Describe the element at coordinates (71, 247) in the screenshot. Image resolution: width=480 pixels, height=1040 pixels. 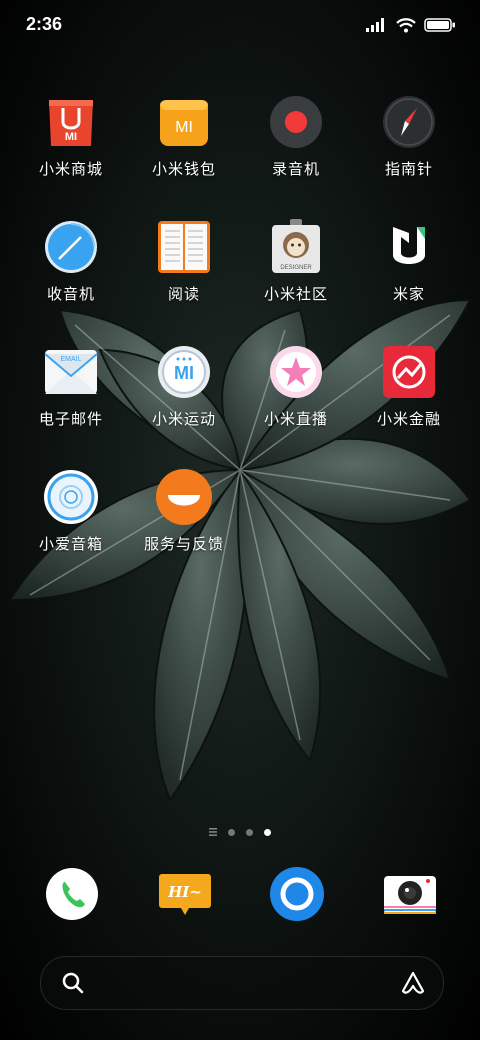
I see `radio-icon` at that location.